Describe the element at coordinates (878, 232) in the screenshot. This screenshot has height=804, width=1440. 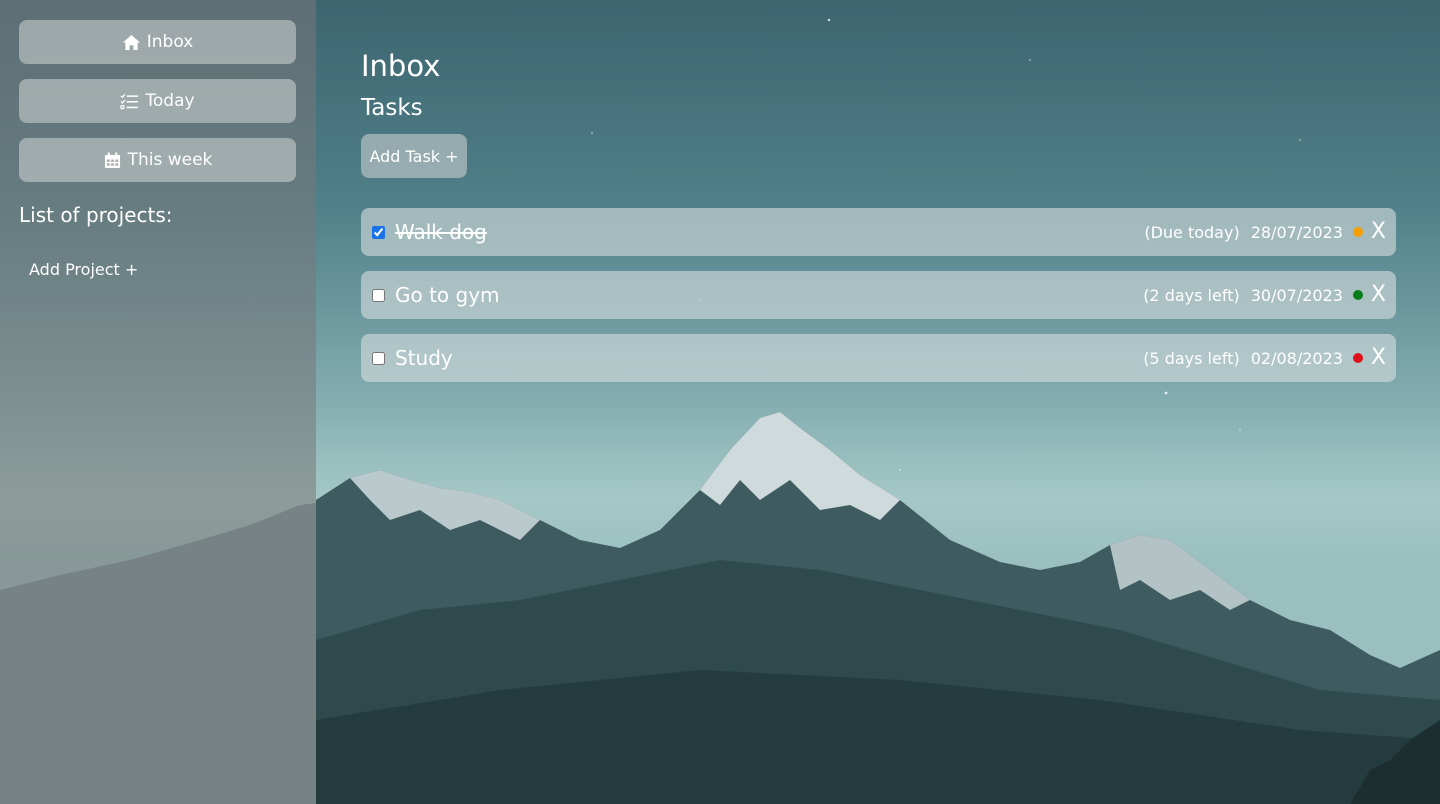
I see `task-row: Walk dog (Due today) 28/07/2023 X` at that location.